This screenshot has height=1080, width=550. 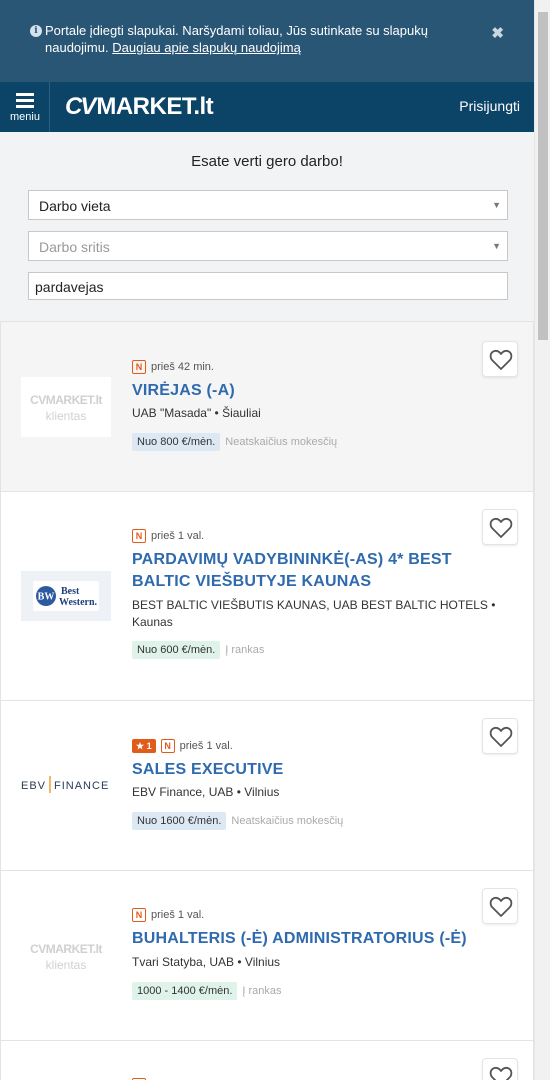 I want to click on menu-label: meniu, so click(x=25, y=117).